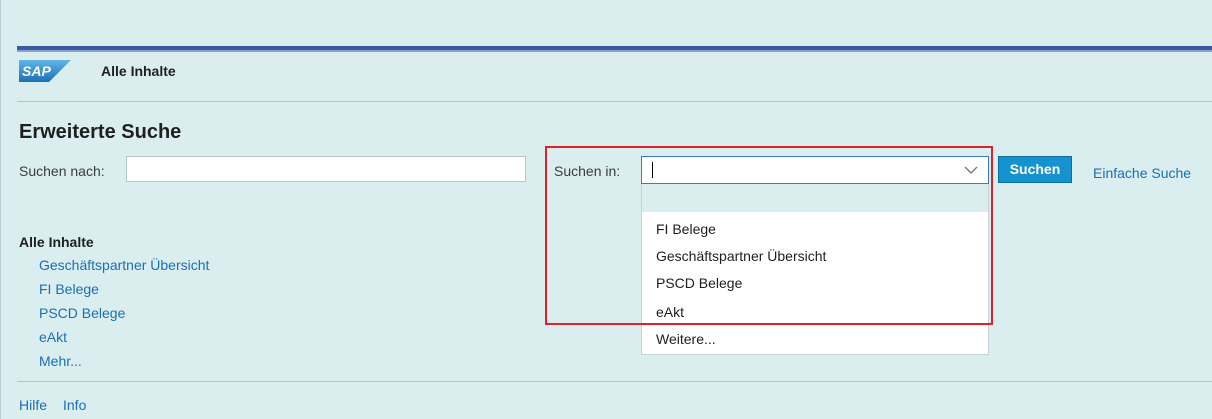 The width and height of the screenshot is (1212, 419). What do you see at coordinates (815, 198) in the screenshot?
I see `dropdown-option-empty` at bounding box center [815, 198].